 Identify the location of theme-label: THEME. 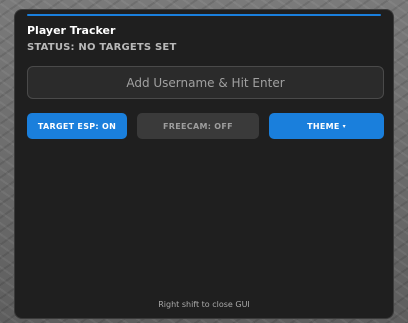
(323, 126).